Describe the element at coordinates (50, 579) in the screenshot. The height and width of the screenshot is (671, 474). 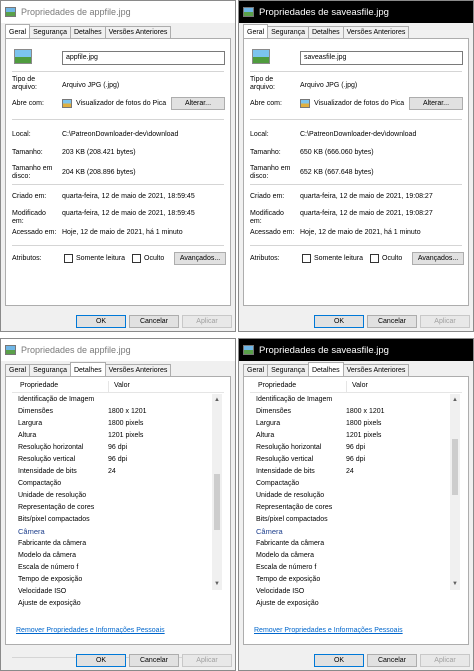
I see `property-name: Tempo de exposição` at that location.